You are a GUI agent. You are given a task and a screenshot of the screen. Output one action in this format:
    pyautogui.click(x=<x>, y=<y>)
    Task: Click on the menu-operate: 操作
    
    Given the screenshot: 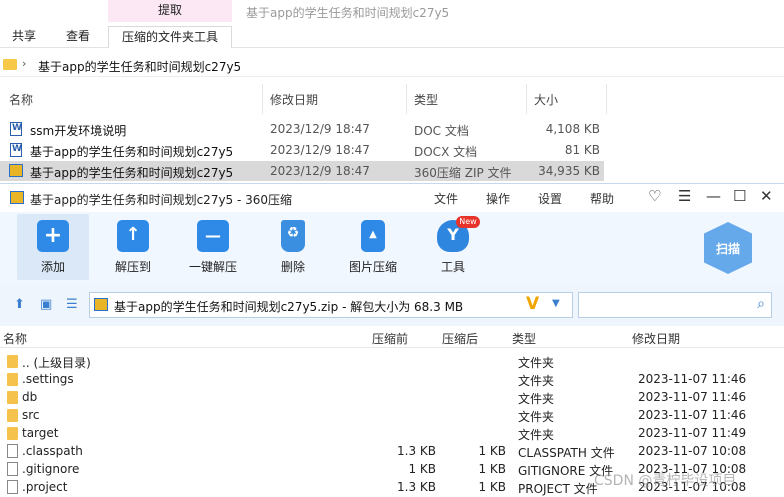 What is the action you would take?
    pyautogui.click(x=498, y=198)
    